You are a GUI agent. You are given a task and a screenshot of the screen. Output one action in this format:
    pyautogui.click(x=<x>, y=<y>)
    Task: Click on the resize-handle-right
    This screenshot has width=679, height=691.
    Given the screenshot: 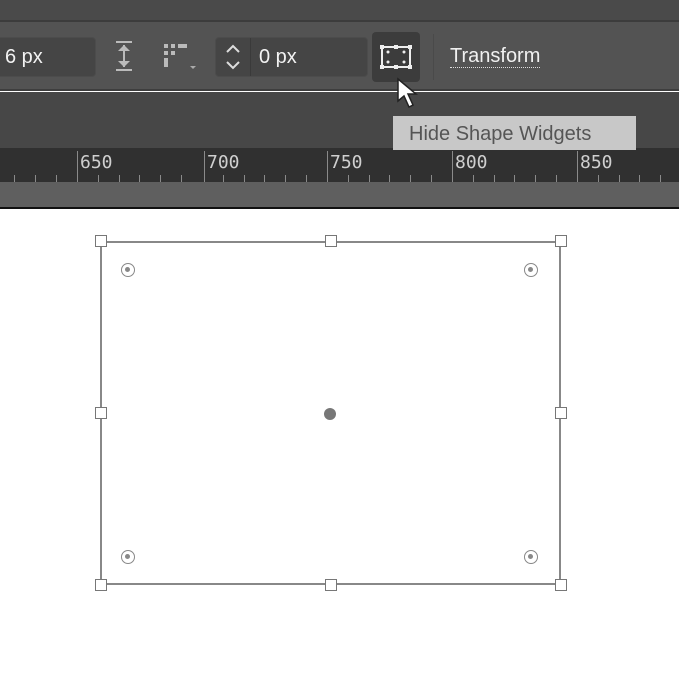 What is the action you would take?
    pyautogui.click(x=561, y=413)
    